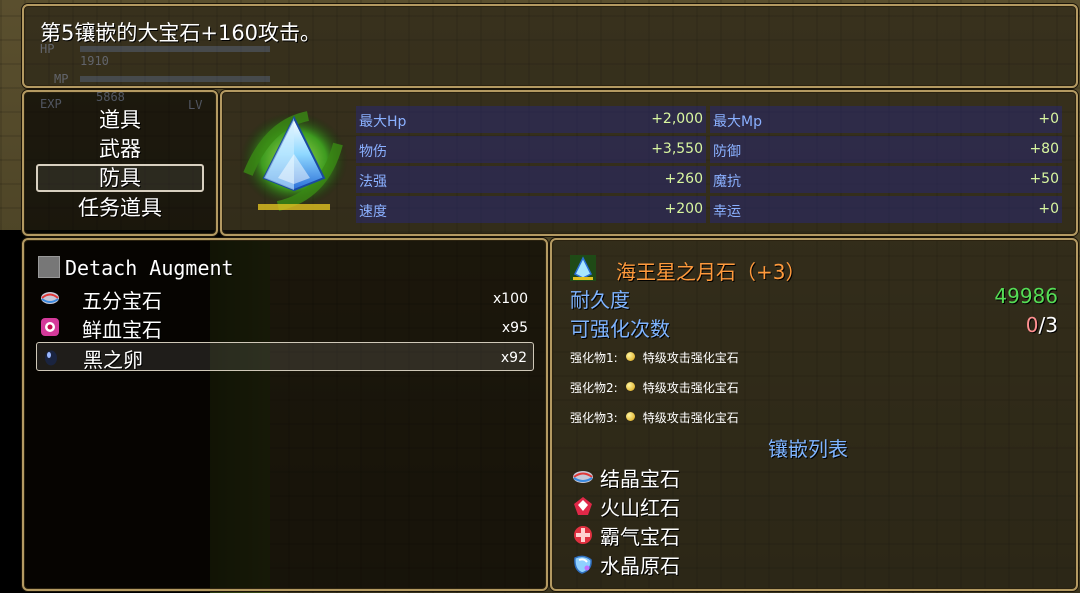 The image size is (1080, 593). I want to click on inventory-item-selected: 黑之卵 x92, so click(285, 357).